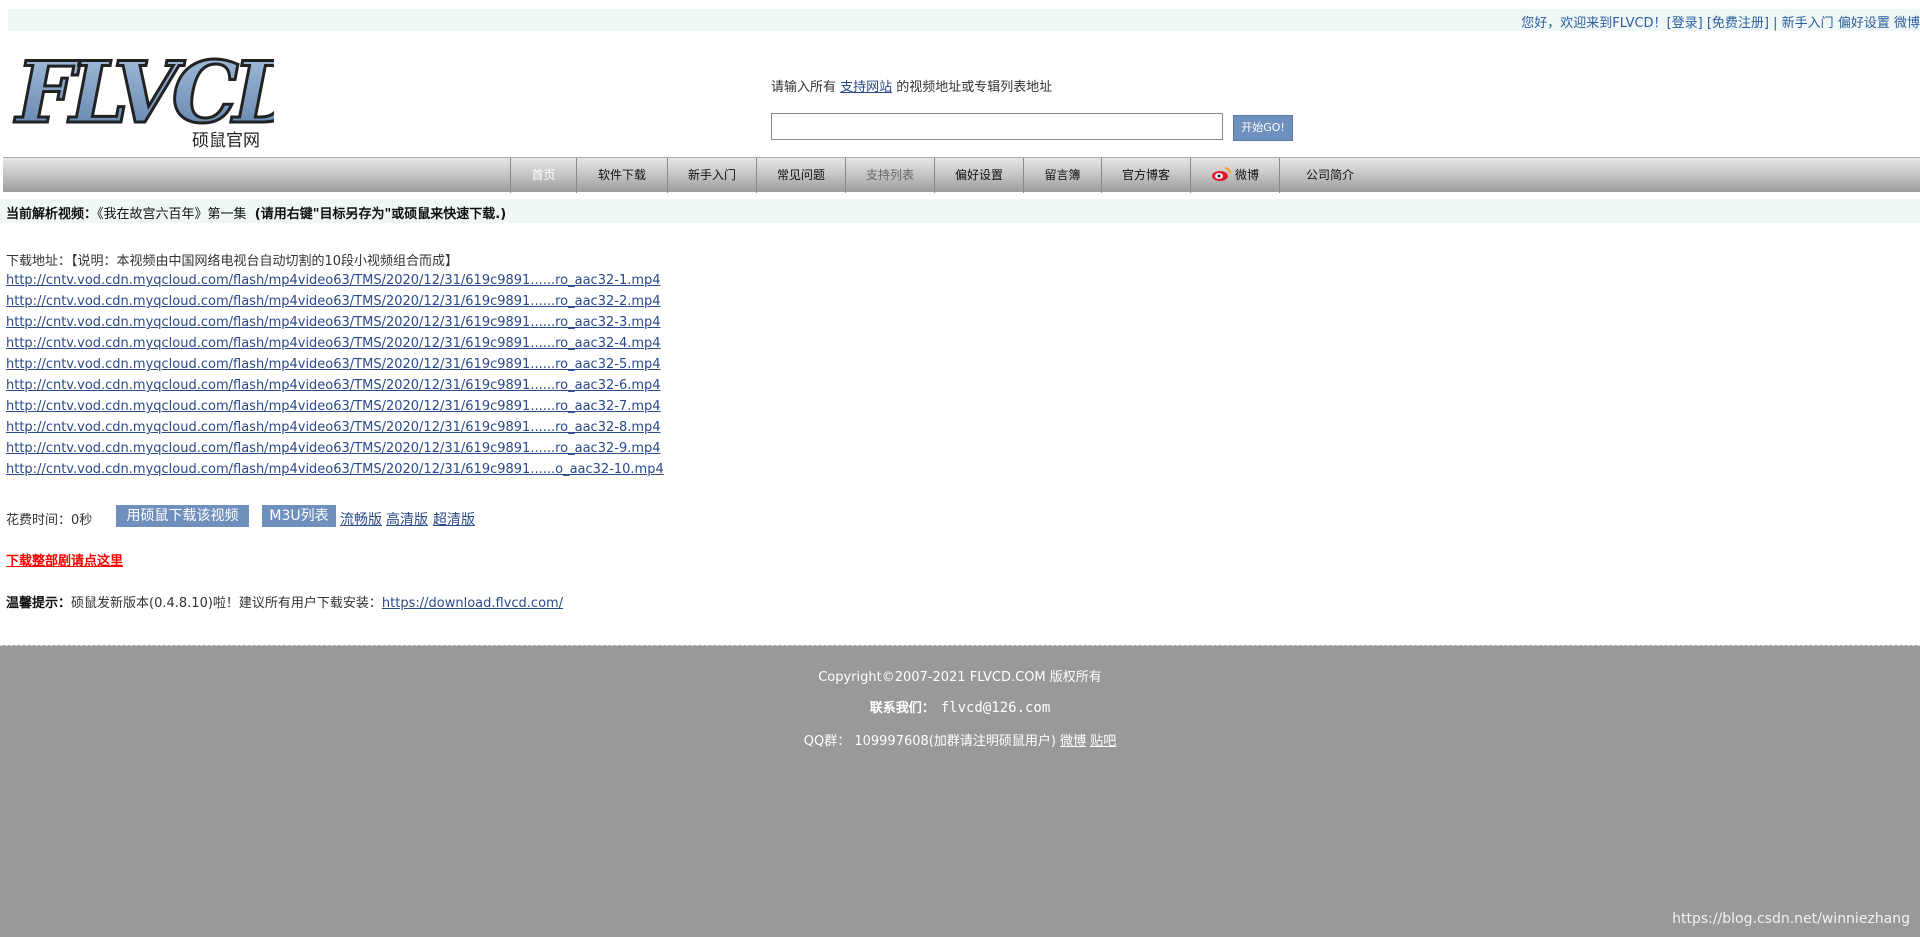  What do you see at coordinates (1103, 741) in the screenshot?
I see `footer-tieba-link: 贴吧` at bounding box center [1103, 741].